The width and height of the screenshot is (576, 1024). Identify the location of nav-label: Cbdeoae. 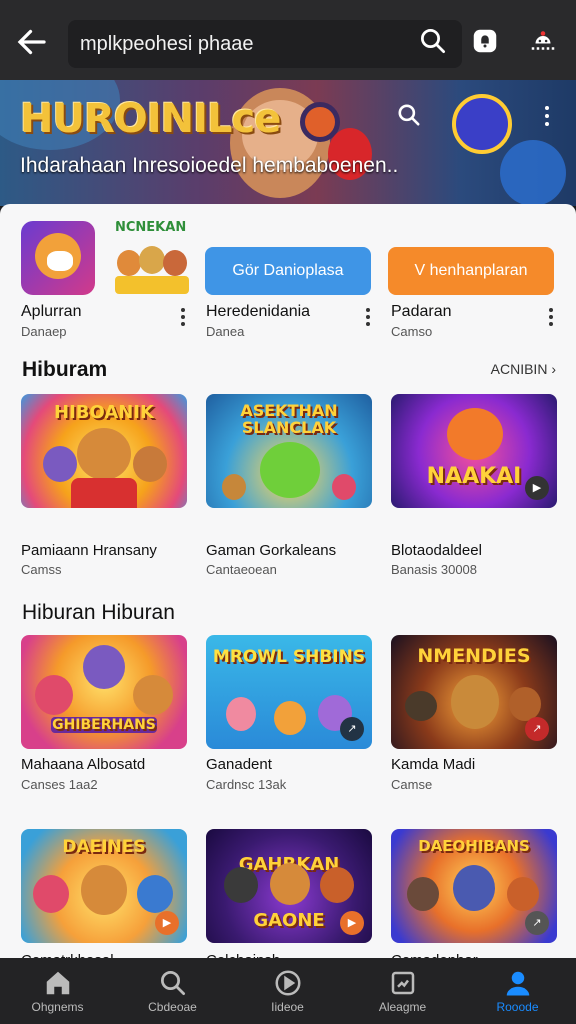
(172, 1007).